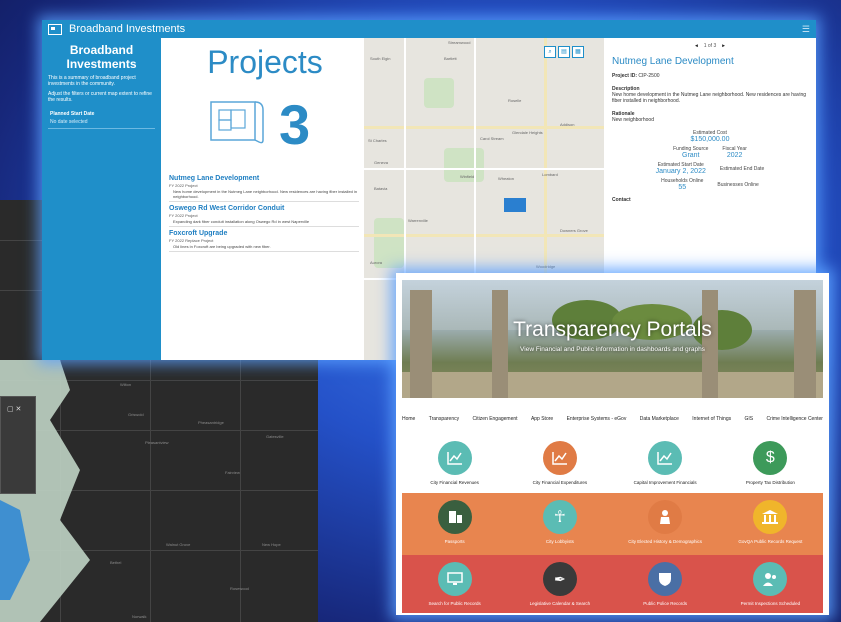 This screenshot has height=622, width=841. I want to click on tile-permit-inspections: Permit Inspections Scheduled, so click(770, 584).